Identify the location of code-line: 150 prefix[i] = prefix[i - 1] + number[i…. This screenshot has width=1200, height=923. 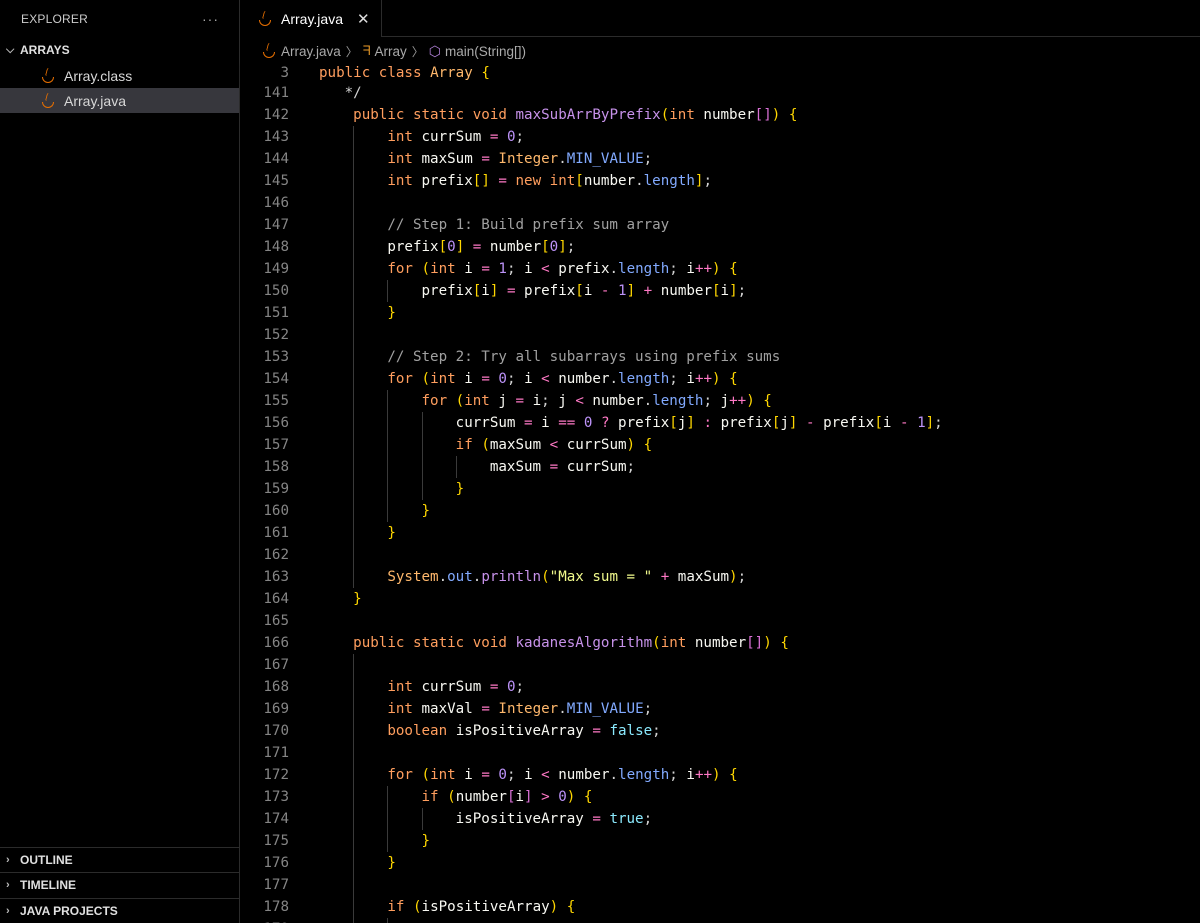
(720, 291).